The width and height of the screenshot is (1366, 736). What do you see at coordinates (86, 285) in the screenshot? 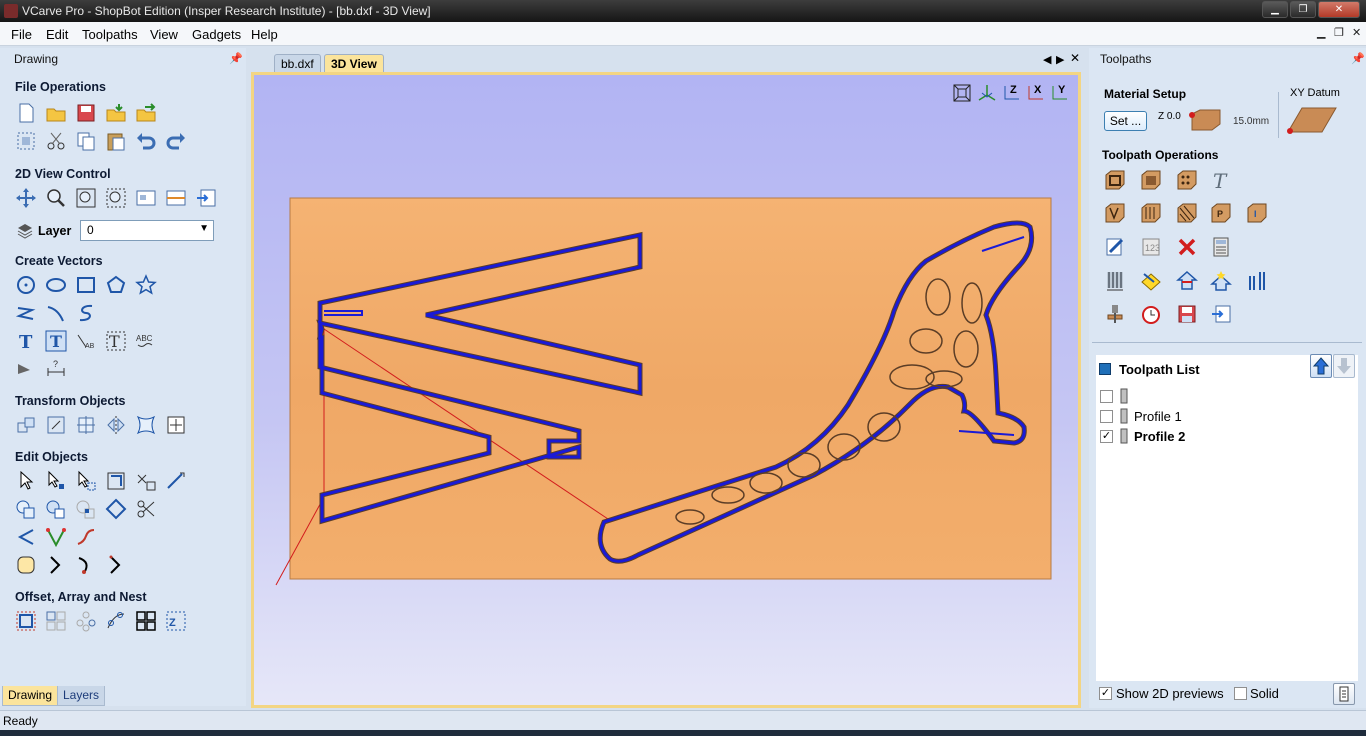
I see `draw-rectangle-icon` at bounding box center [86, 285].